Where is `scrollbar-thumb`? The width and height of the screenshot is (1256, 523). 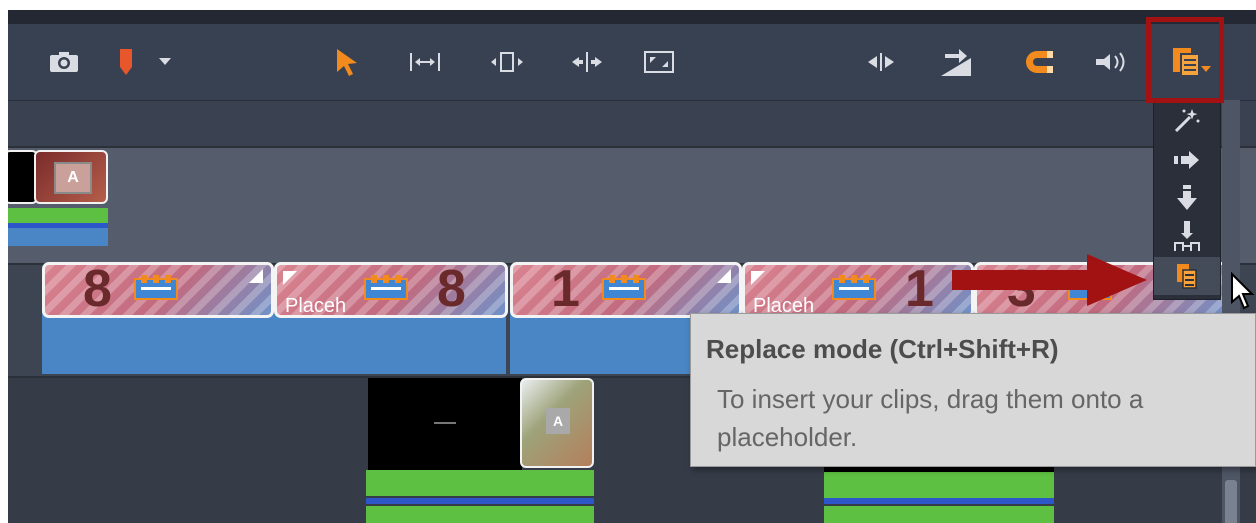
scrollbar-thumb is located at coordinates (1231, 501).